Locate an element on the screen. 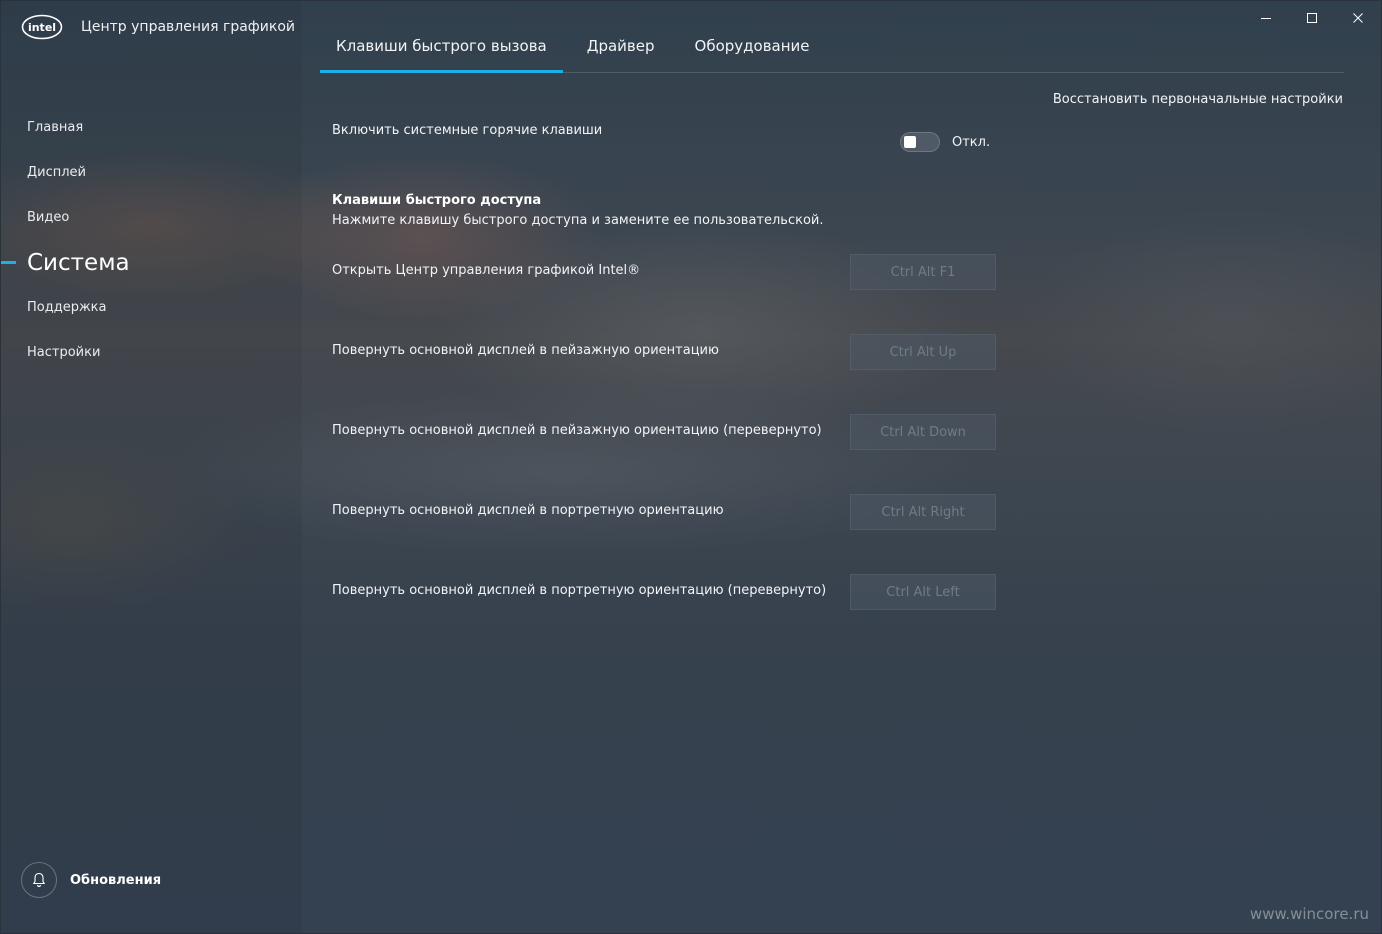 This screenshot has height=934, width=1382. bell-icon is located at coordinates (39, 880).